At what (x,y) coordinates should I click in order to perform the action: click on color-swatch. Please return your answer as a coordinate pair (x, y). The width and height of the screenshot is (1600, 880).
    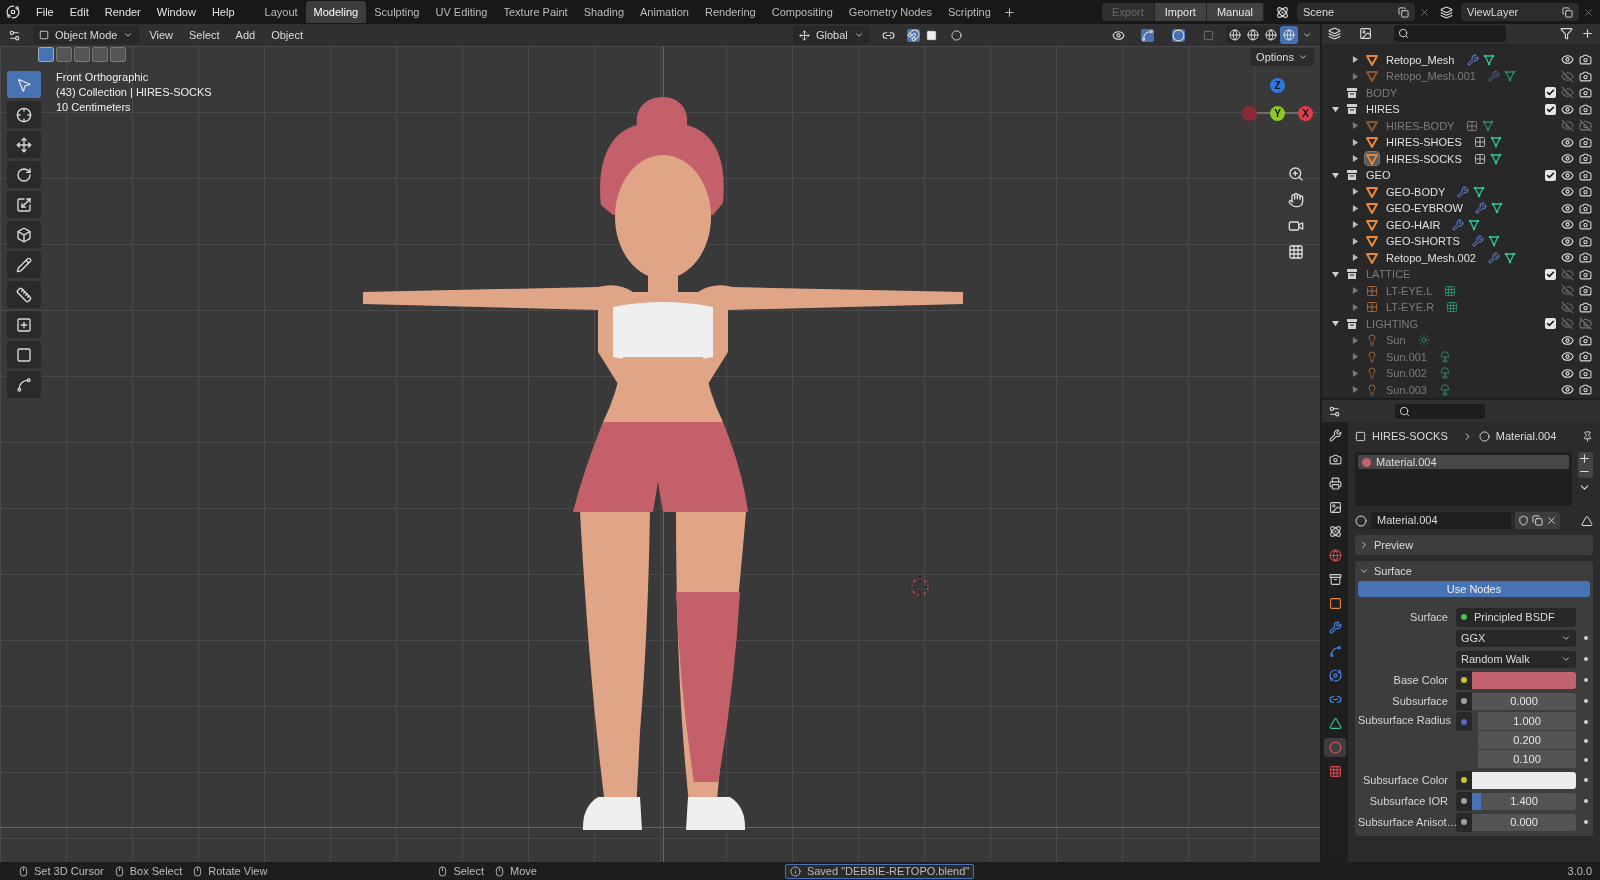
    Looking at the image, I should click on (1524, 780).